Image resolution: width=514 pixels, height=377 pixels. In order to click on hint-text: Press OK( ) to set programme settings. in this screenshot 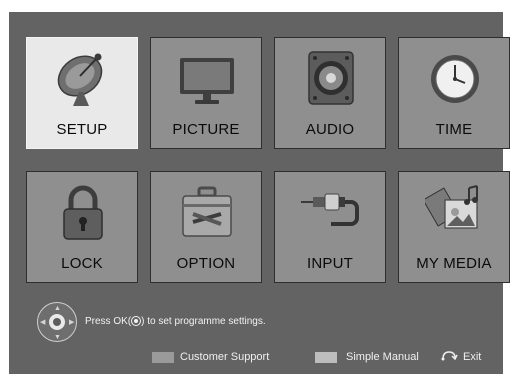, I will do `click(175, 321)`.